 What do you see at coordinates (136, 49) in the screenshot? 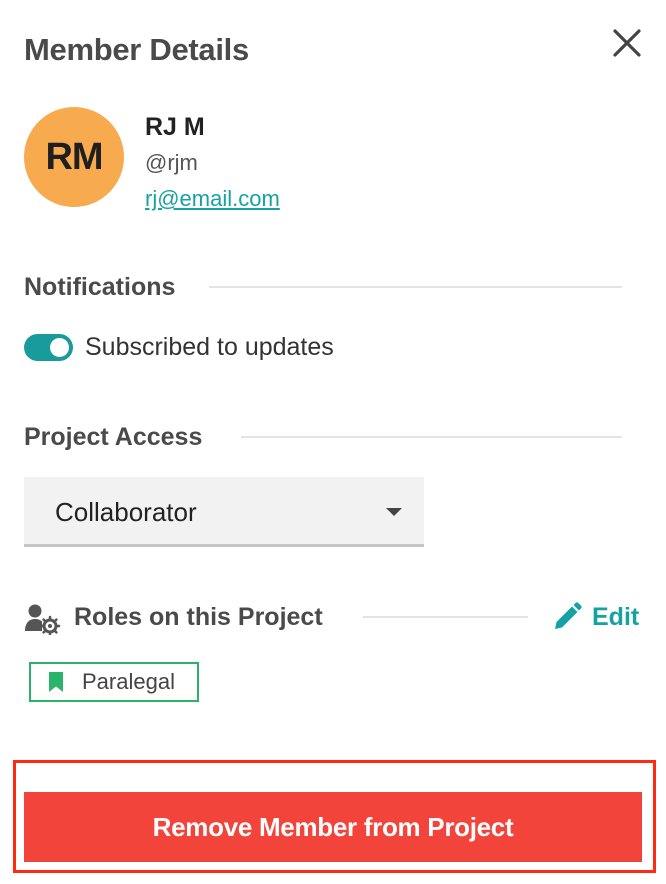
I see `panel-title: Member Details` at bounding box center [136, 49].